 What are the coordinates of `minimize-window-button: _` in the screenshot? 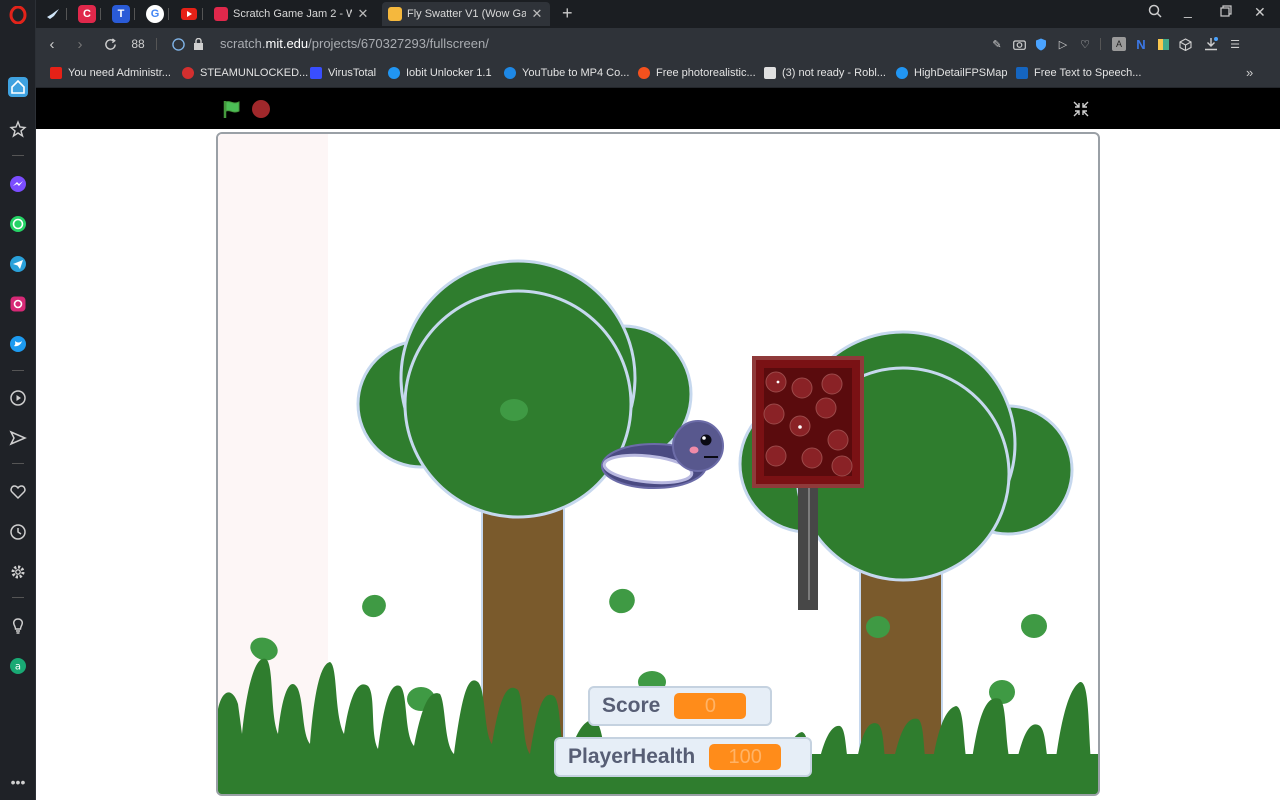 It's located at (1188, 10).